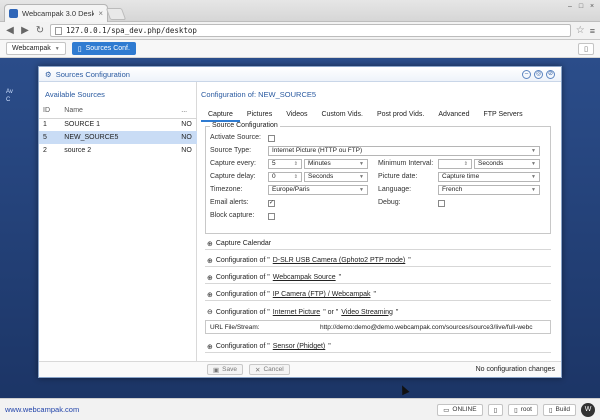  Describe the element at coordinates (523, 409) in the screenshot. I see `user-button: ▯ root` at that location.